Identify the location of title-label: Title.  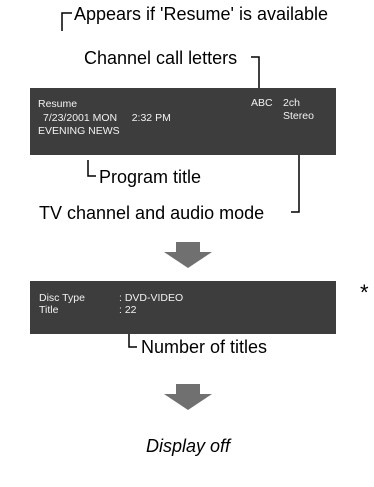
(49, 310).